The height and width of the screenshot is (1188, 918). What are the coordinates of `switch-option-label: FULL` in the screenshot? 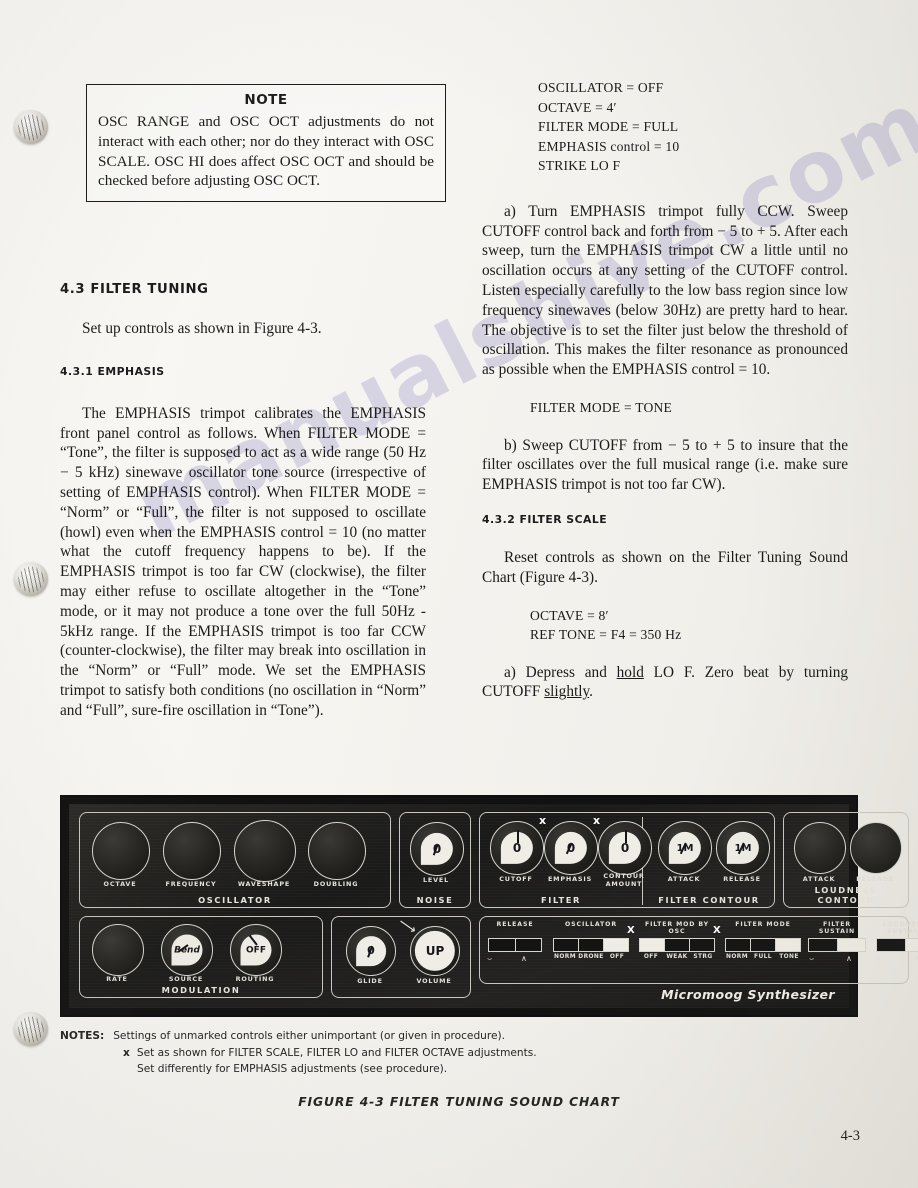 It's located at (763, 957).